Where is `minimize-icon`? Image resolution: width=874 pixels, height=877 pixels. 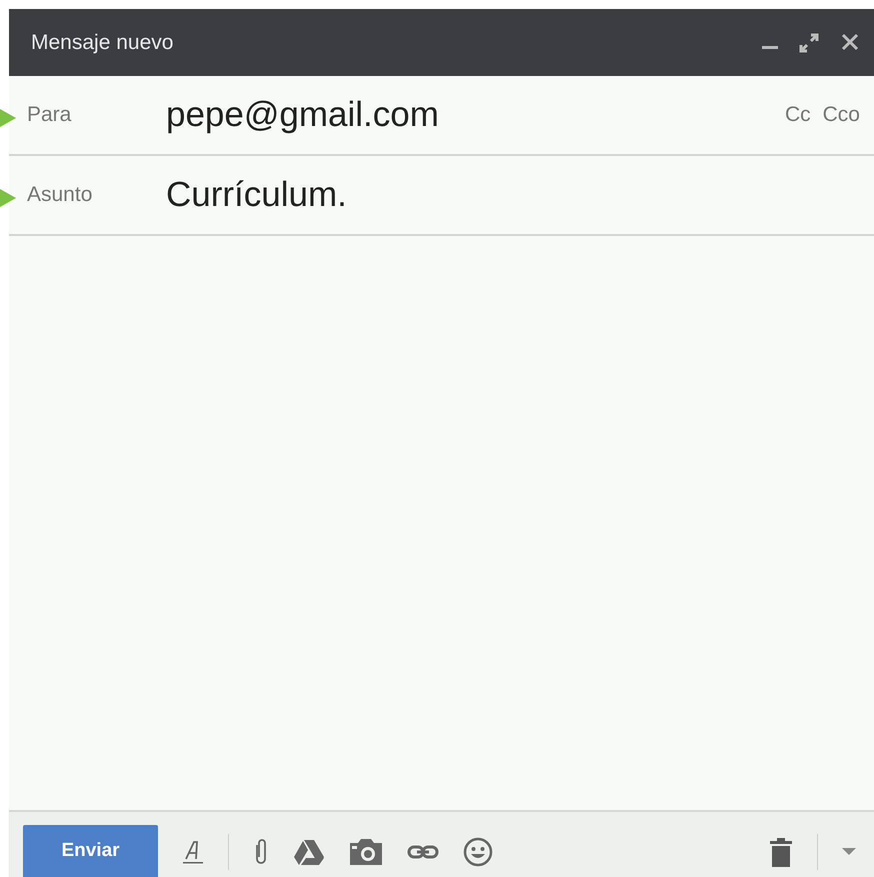 minimize-icon is located at coordinates (770, 47).